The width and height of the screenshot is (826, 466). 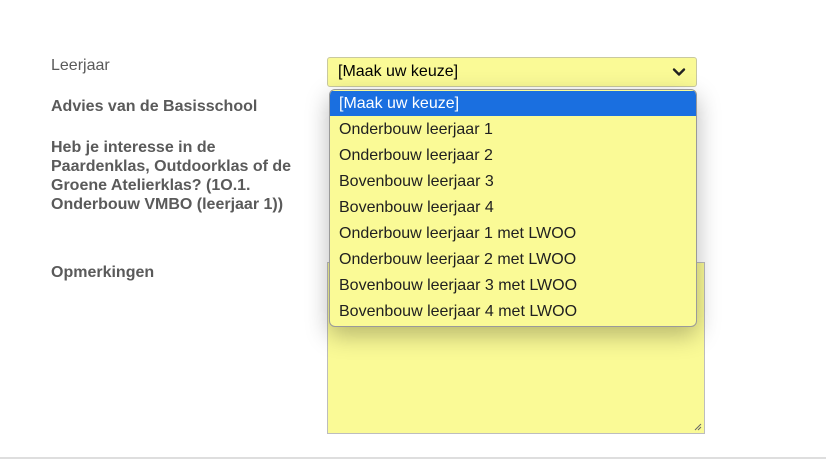 I want to click on leerjaar-select: [Maak uw keuze], so click(x=512, y=72).